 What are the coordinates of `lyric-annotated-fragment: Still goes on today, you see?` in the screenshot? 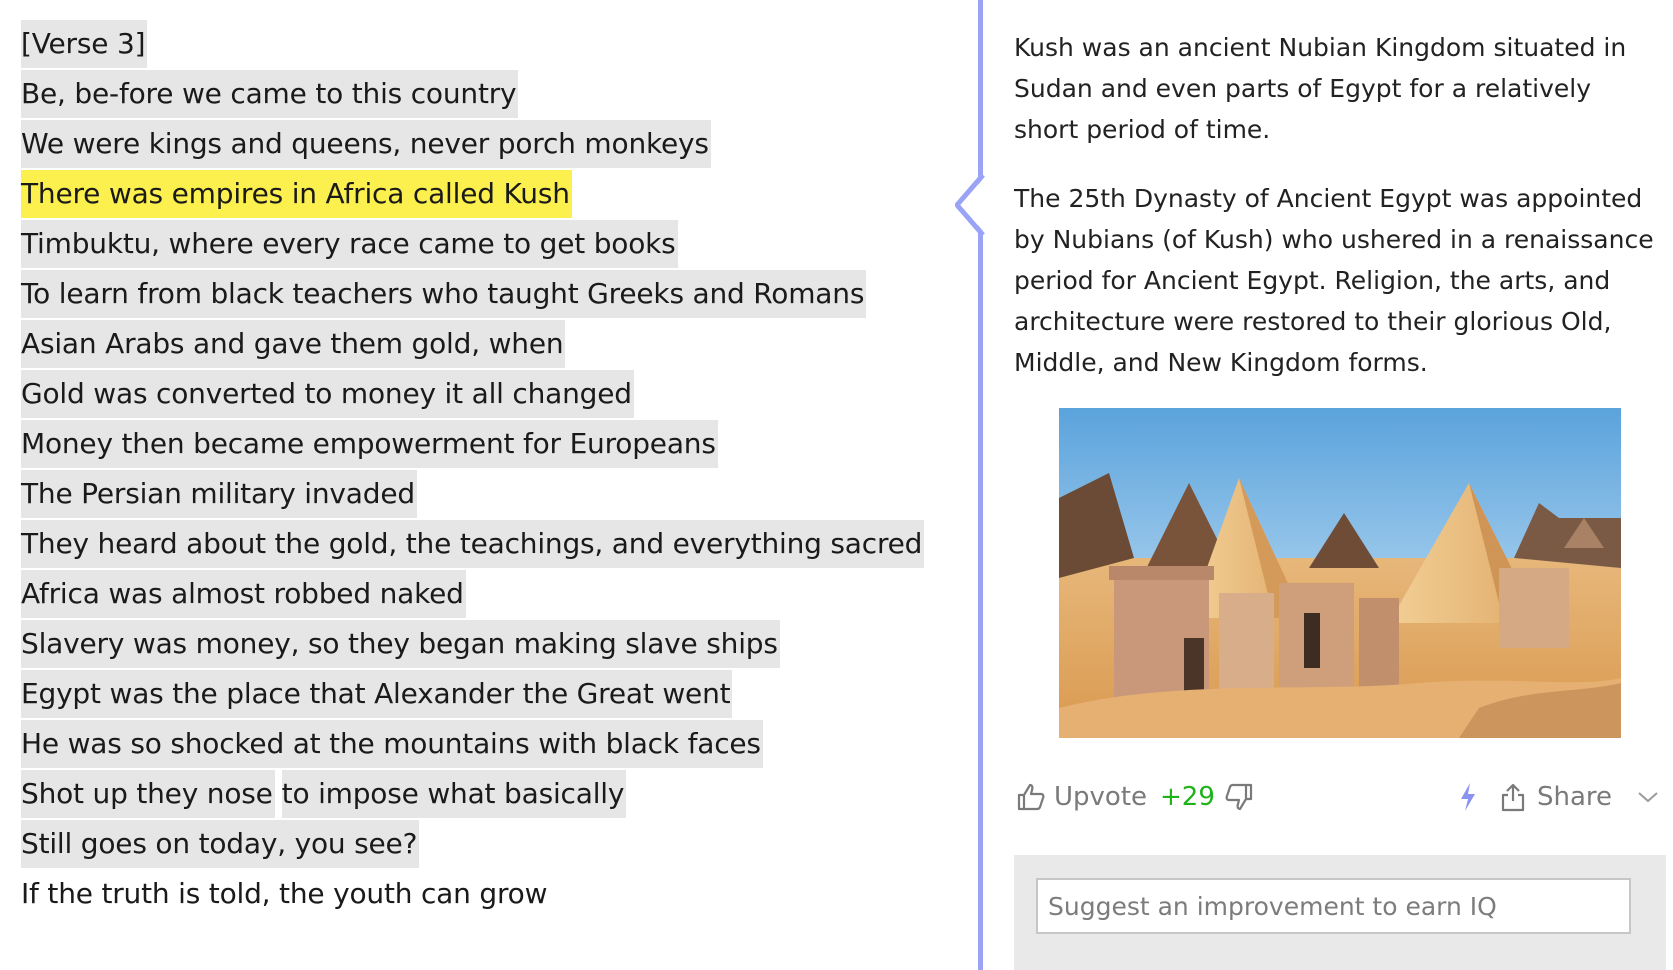 It's located at (220, 844).